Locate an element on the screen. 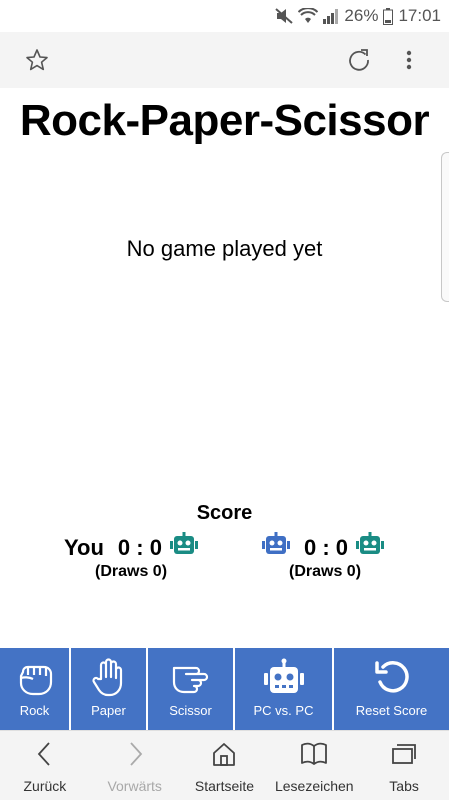  nav-back-button: Zurück is located at coordinates (45, 765).